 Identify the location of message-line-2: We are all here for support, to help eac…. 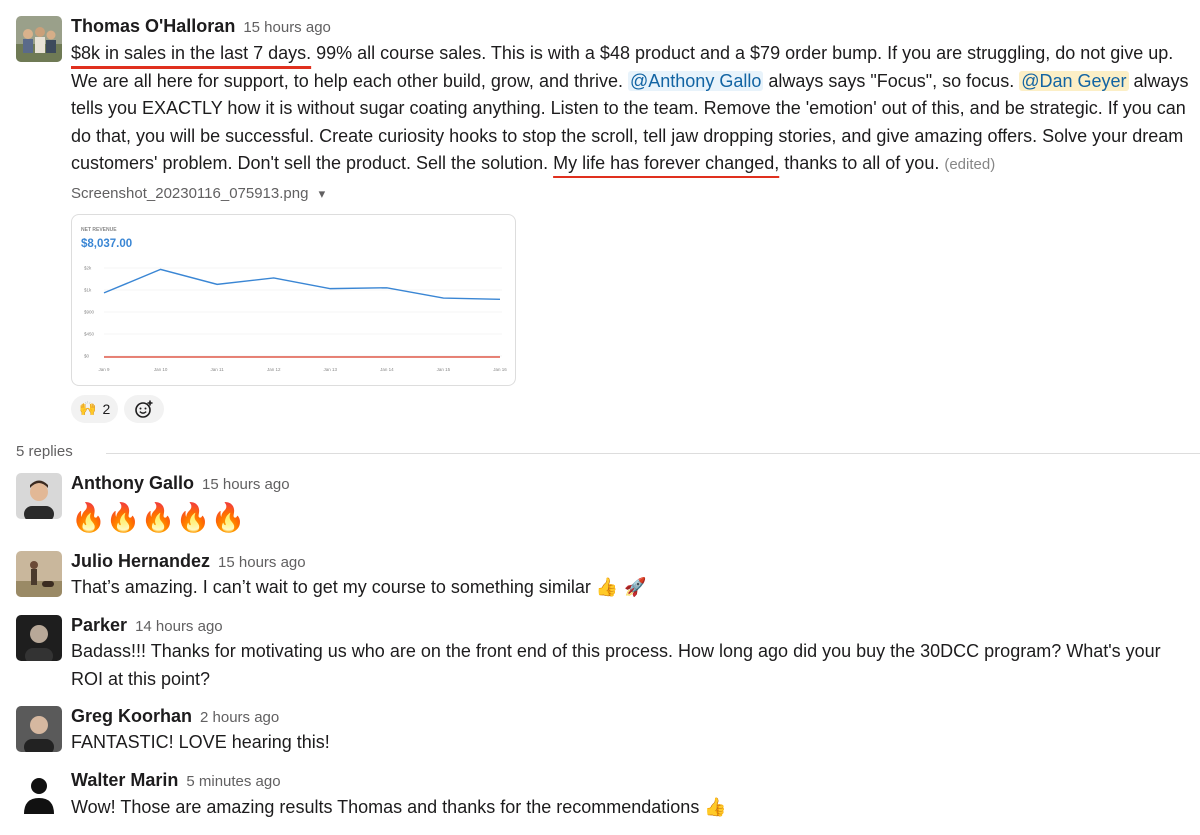
(635, 82).